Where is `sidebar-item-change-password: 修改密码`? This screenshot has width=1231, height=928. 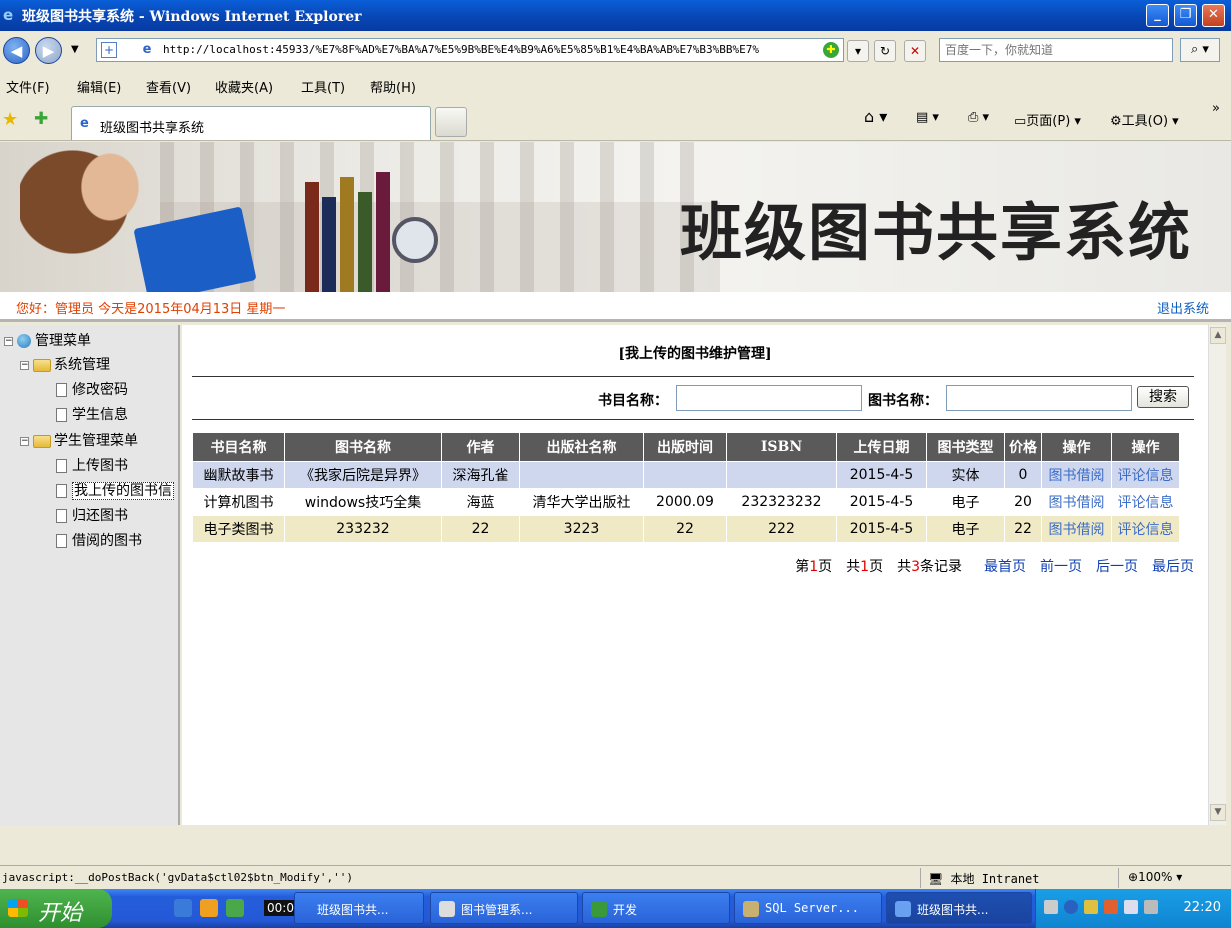
sidebar-item-change-password: 修改密码 is located at coordinates (92, 389).